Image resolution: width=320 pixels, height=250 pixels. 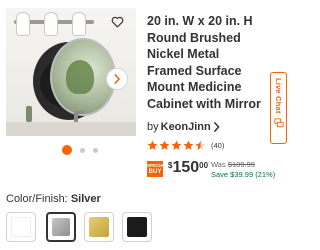 I want to click on chat-icon, so click(x=278, y=122).